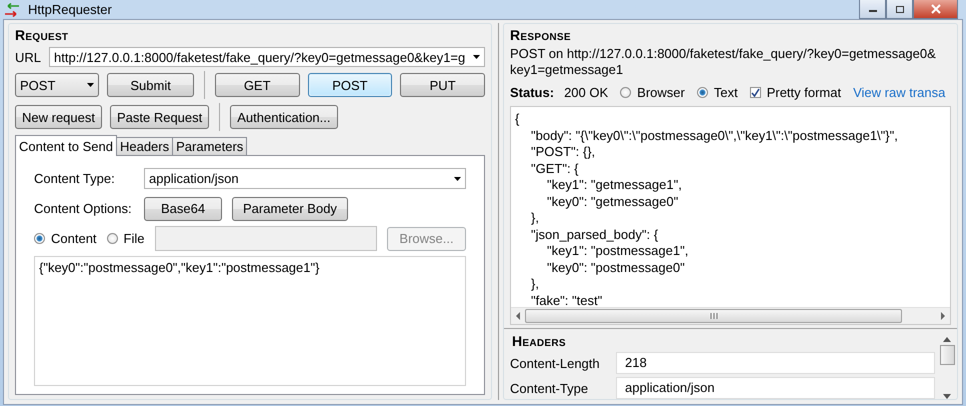 This screenshot has height=406, width=966. I want to click on response-line: "GET": {, so click(555, 168).